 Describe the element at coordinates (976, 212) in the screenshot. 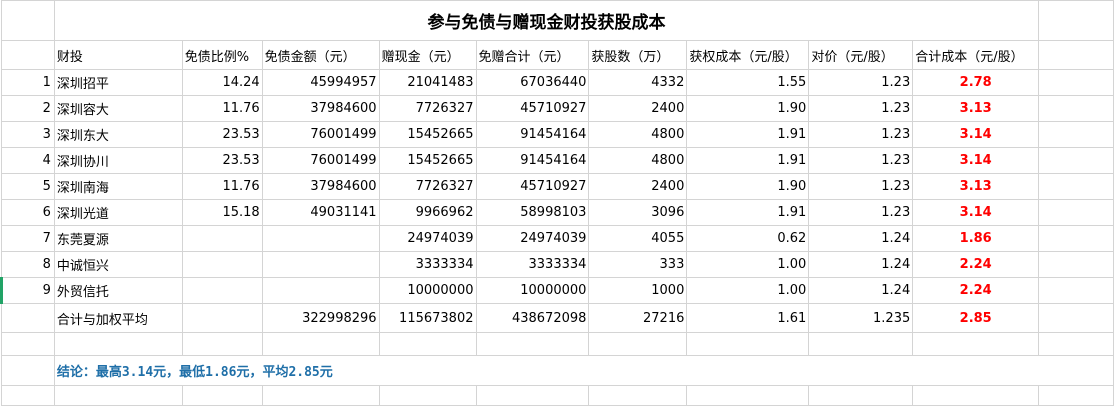

I see `total-cost-cell: 3.14` at that location.